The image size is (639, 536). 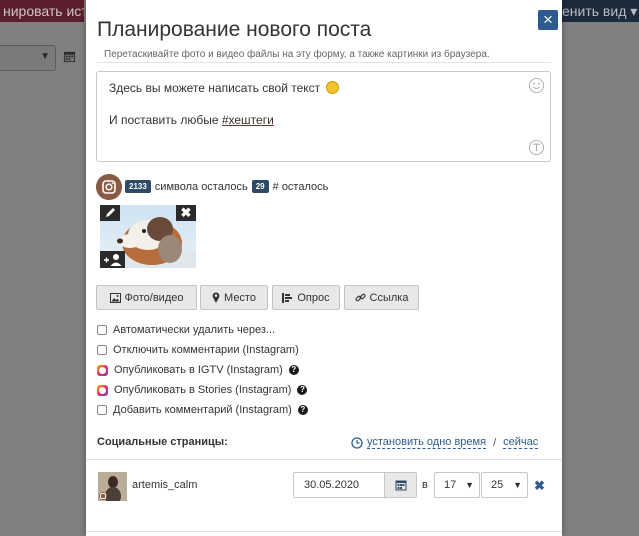 What do you see at coordinates (186, 213) in the screenshot?
I see `remove-photo-button: ✖` at bounding box center [186, 213].